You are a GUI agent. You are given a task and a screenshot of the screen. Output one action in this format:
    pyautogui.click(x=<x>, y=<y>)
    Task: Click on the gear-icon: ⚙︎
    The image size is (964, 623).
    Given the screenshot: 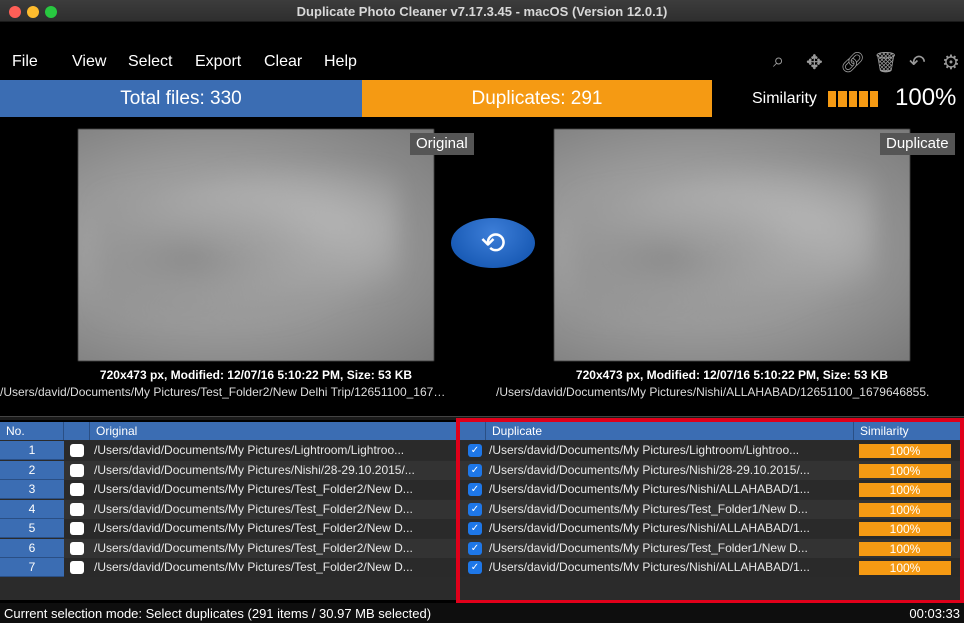 What is the action you would take?
    pyautogui.click(x=951, y=62)
    